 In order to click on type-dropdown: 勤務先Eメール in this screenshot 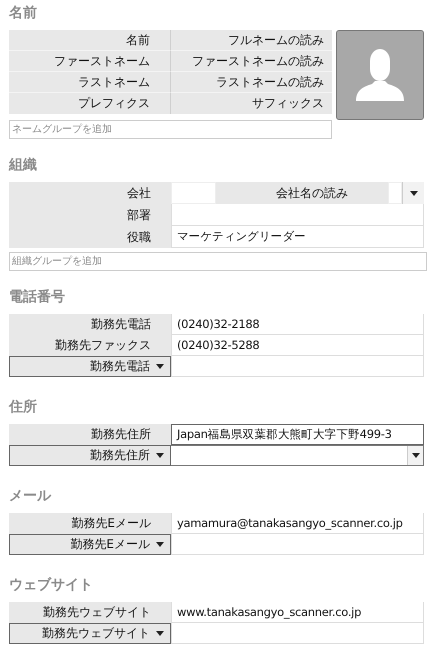, I will do `click(90, 544)`.